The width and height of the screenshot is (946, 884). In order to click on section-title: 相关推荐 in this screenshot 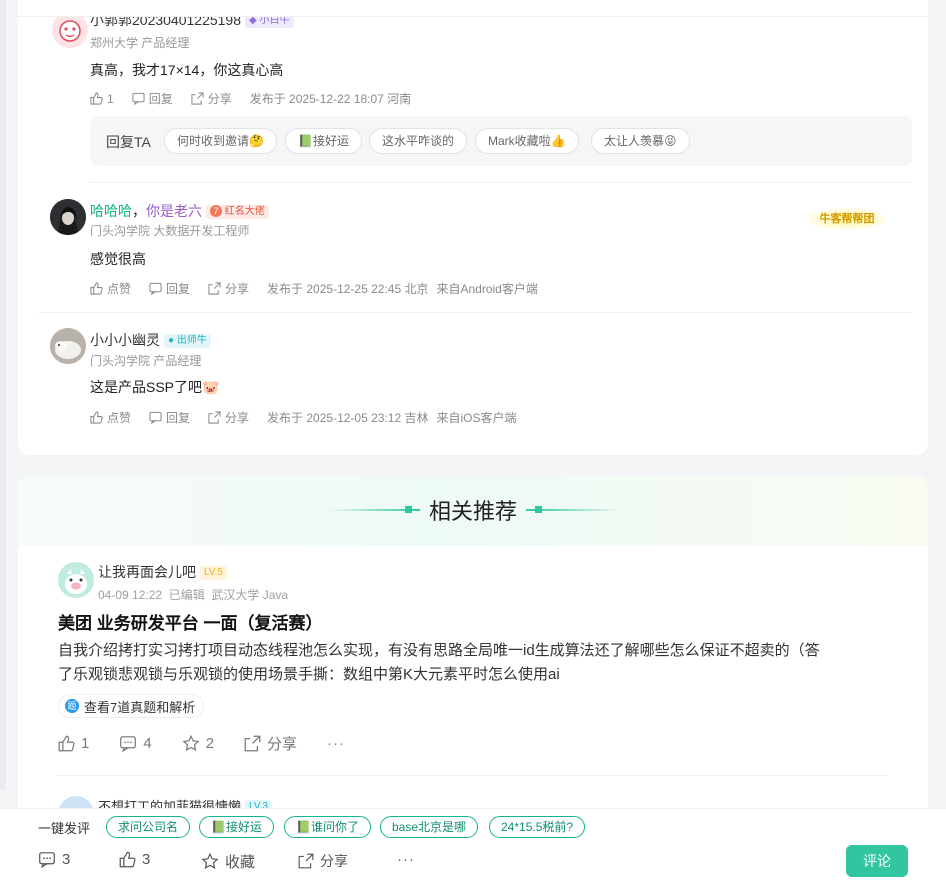, I will do `click(472, 511)`.